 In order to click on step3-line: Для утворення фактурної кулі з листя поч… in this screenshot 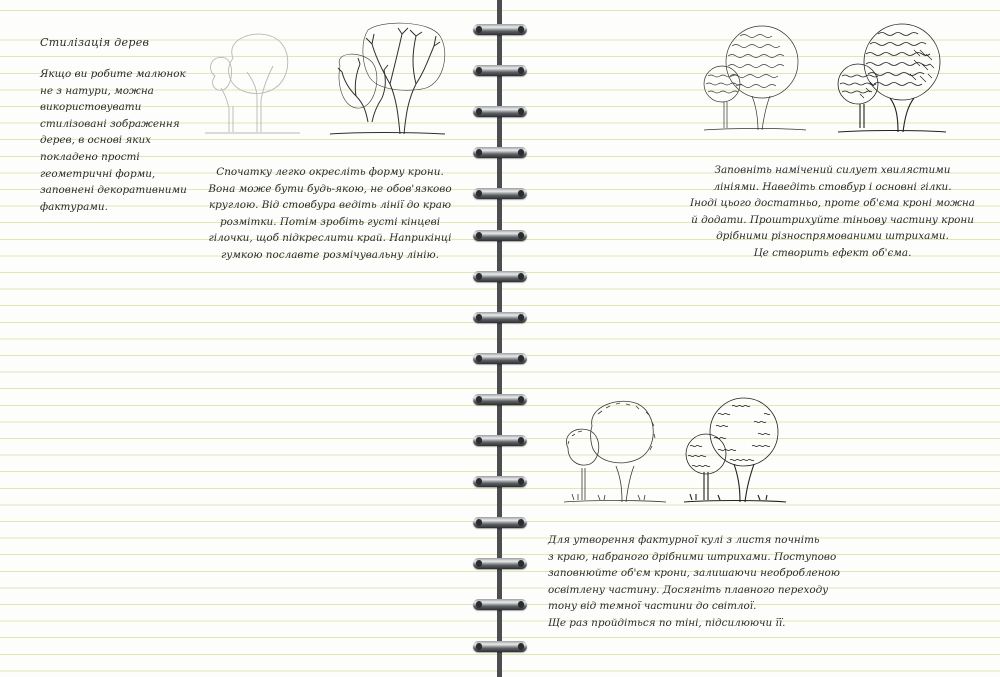, I will do `click(684, 540)`.